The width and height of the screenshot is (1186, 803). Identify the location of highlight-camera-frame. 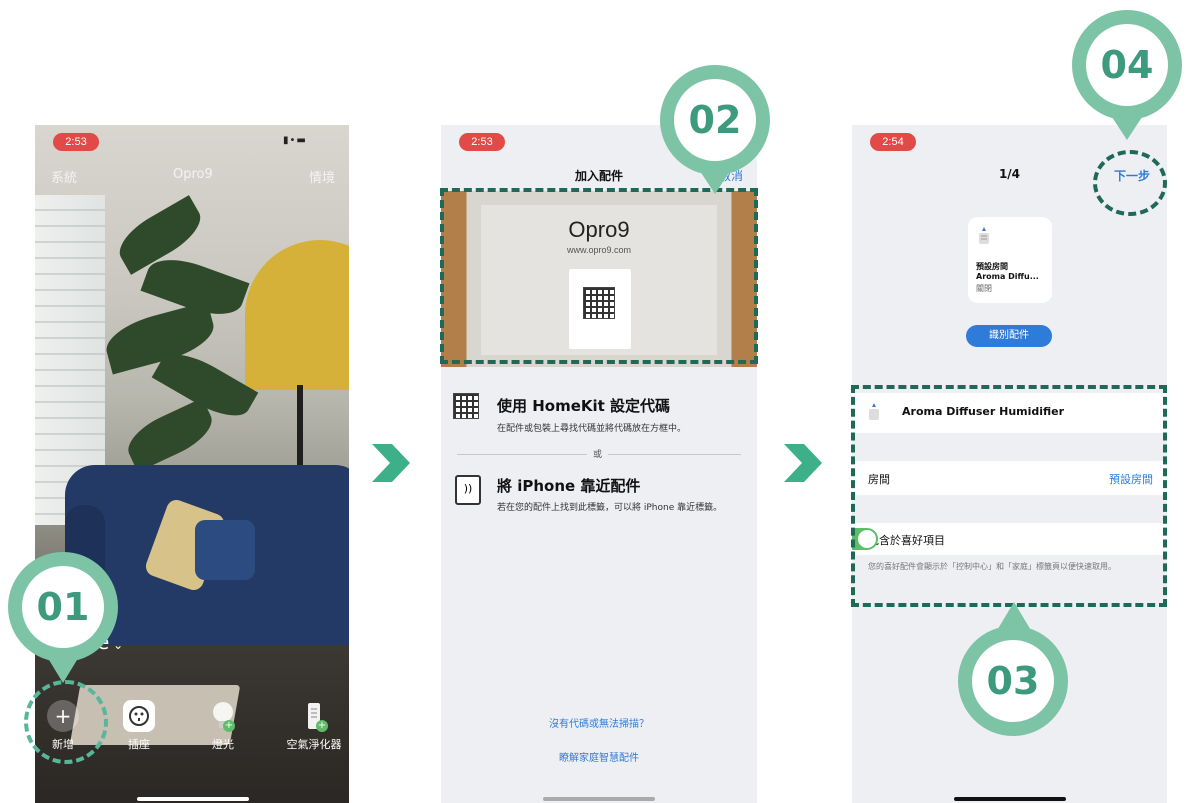
(599, 276).